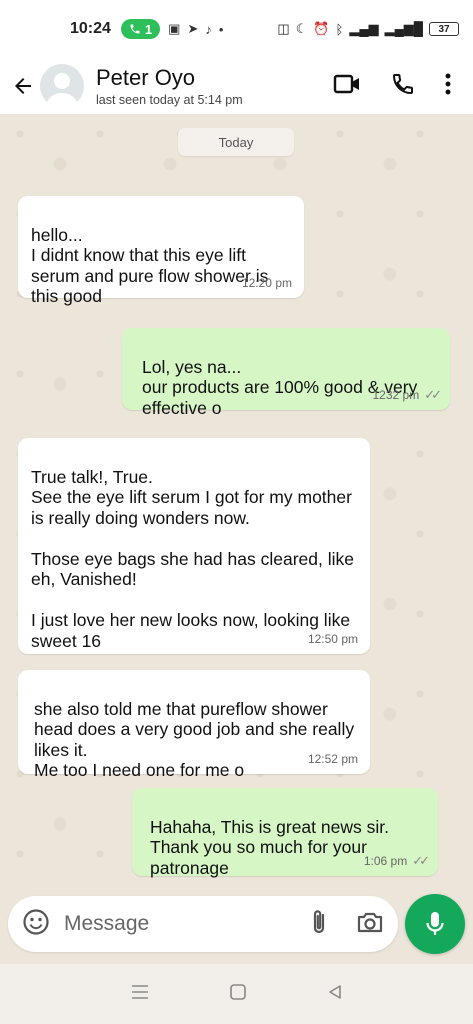  What do you see at coordinates (23, 86) in the screenshot?
I see `back-arrow-icon` at bounding box center [23, 86].